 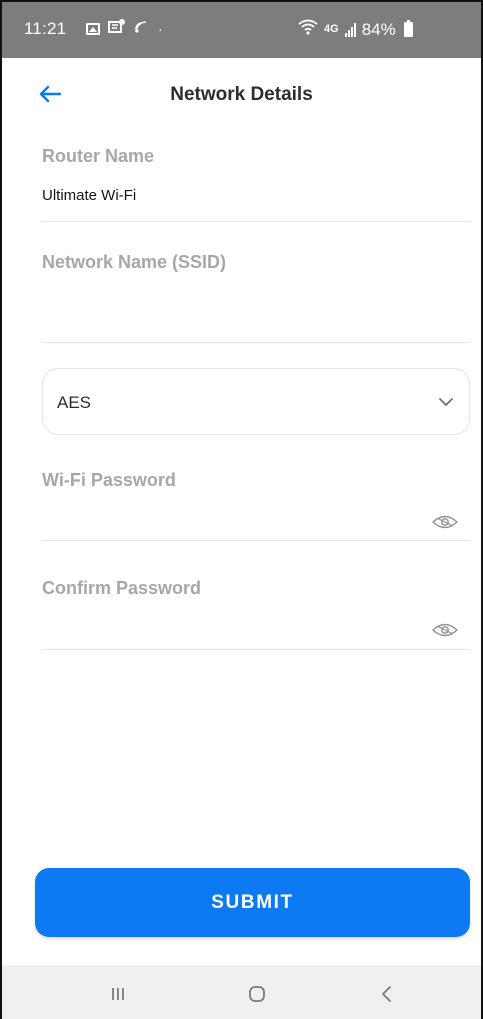 I want to click on wifi-password-field: Wi-Fi Password, so click(x=256, y=505).